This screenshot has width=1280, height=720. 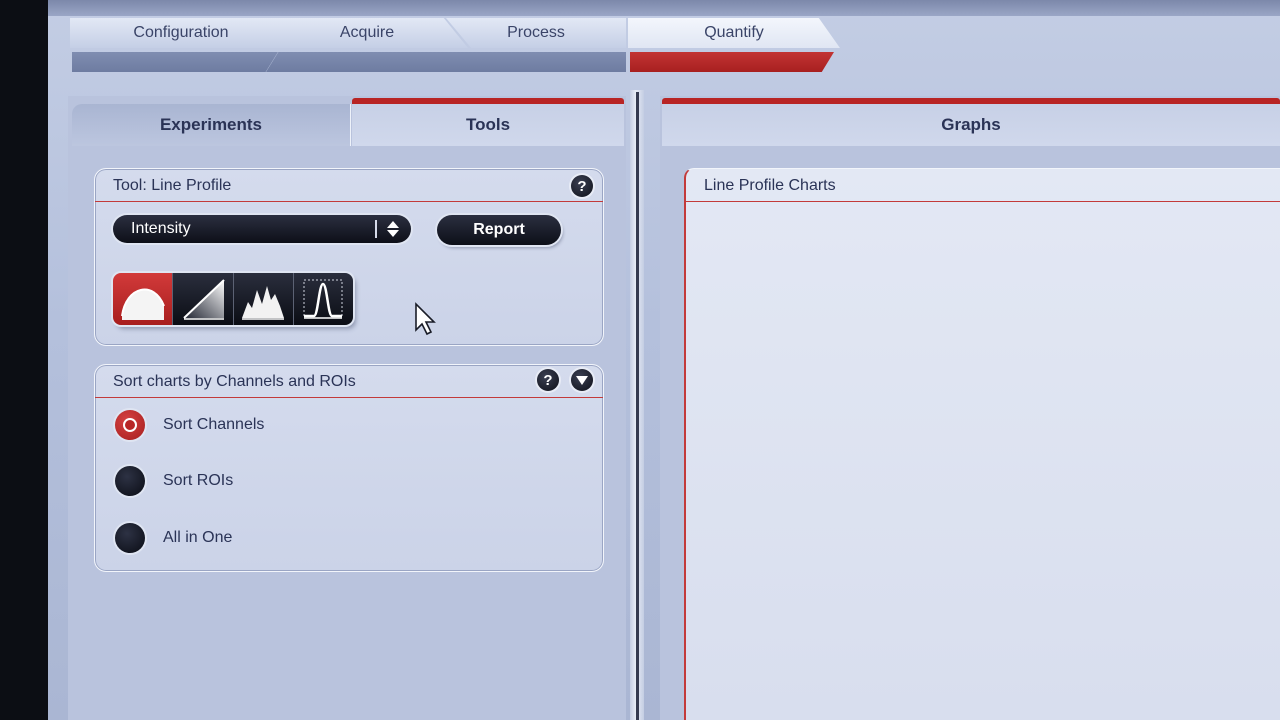 I want to click on sort-box-title: Sort charts by Channels and ROIs, so click(x=234, y=381).